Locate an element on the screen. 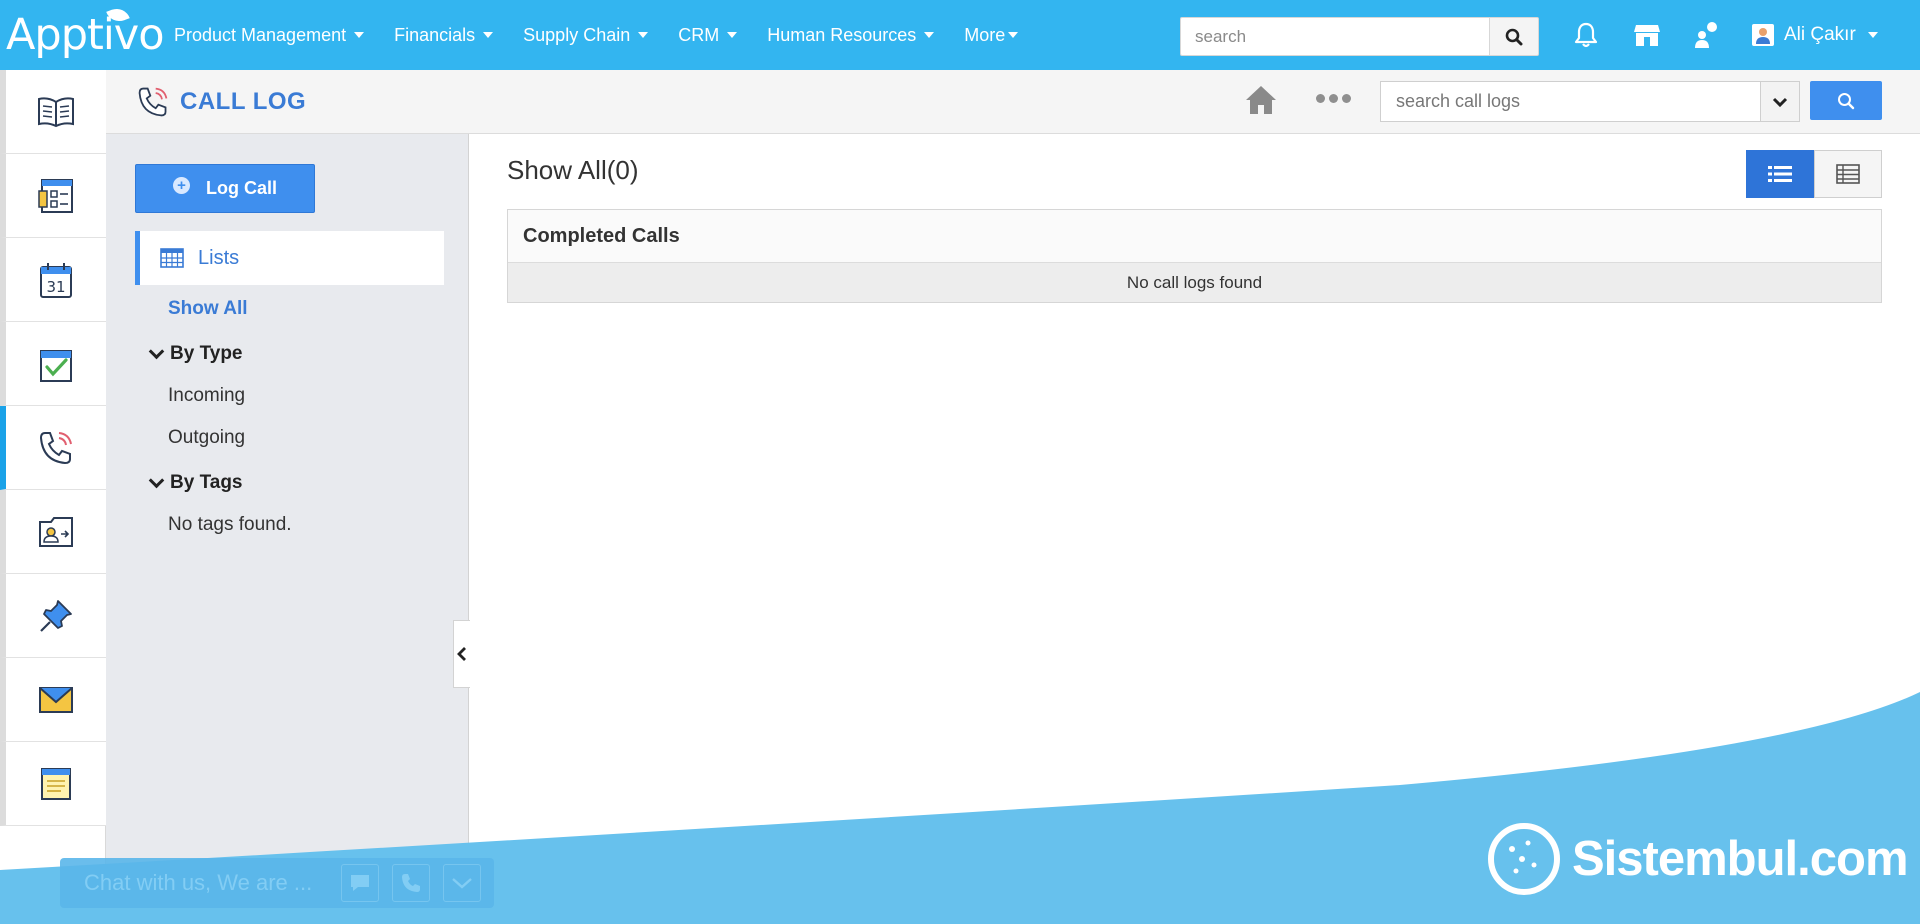  svg-text: 31 is located at coordinates (55, 287).